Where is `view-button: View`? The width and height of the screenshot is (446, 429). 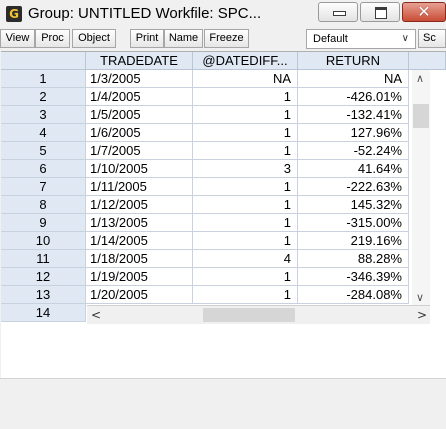
view-button: View is located at coordinates (17, 38).